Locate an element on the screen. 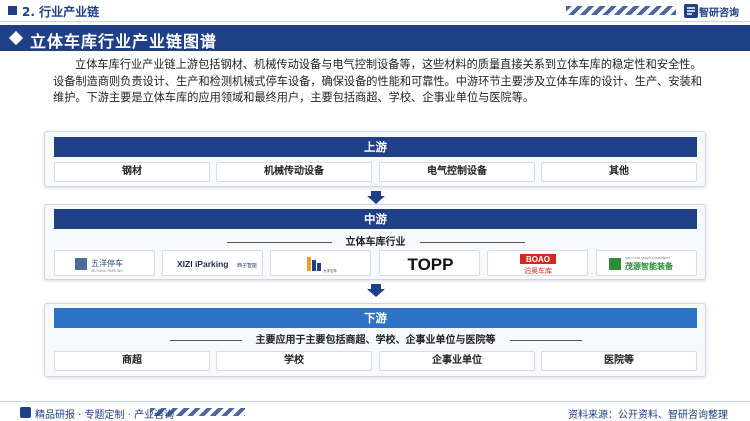  section-marker-icon is located at coordinates (12, 10).